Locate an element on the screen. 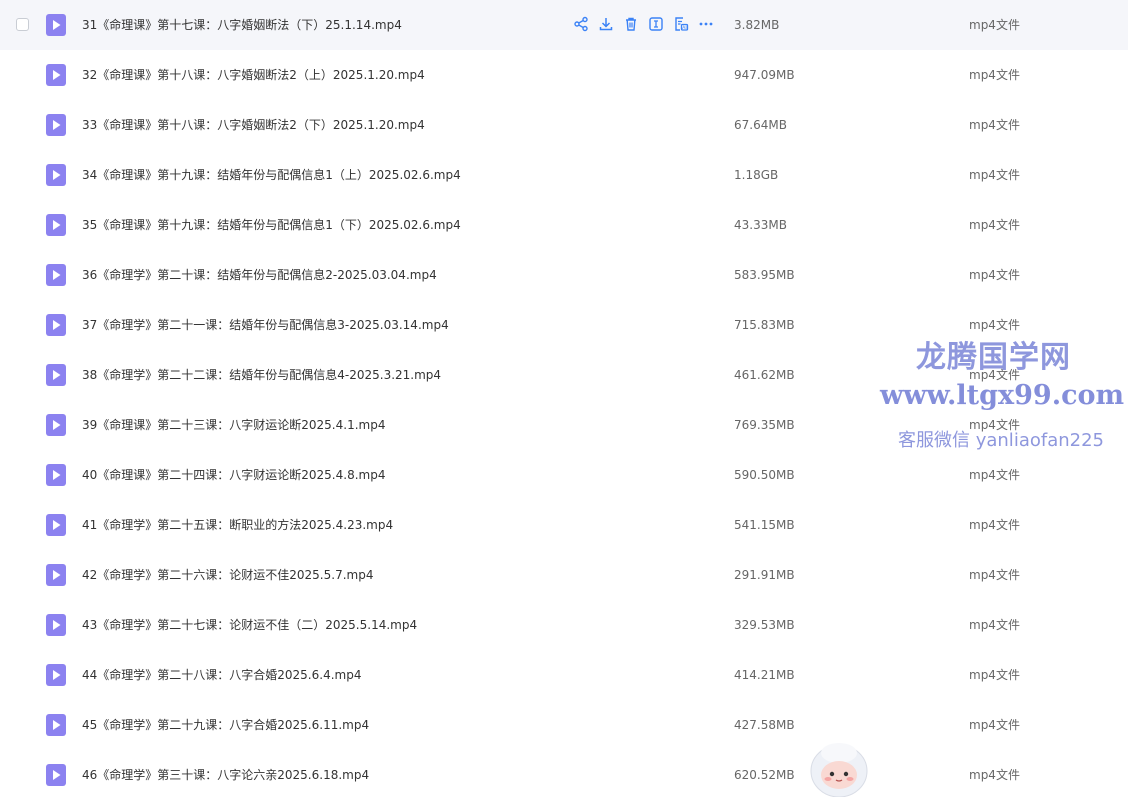 This screenshot has width=1128, height=801. file-size: 461.62MB is located at coordinates (764, 375).